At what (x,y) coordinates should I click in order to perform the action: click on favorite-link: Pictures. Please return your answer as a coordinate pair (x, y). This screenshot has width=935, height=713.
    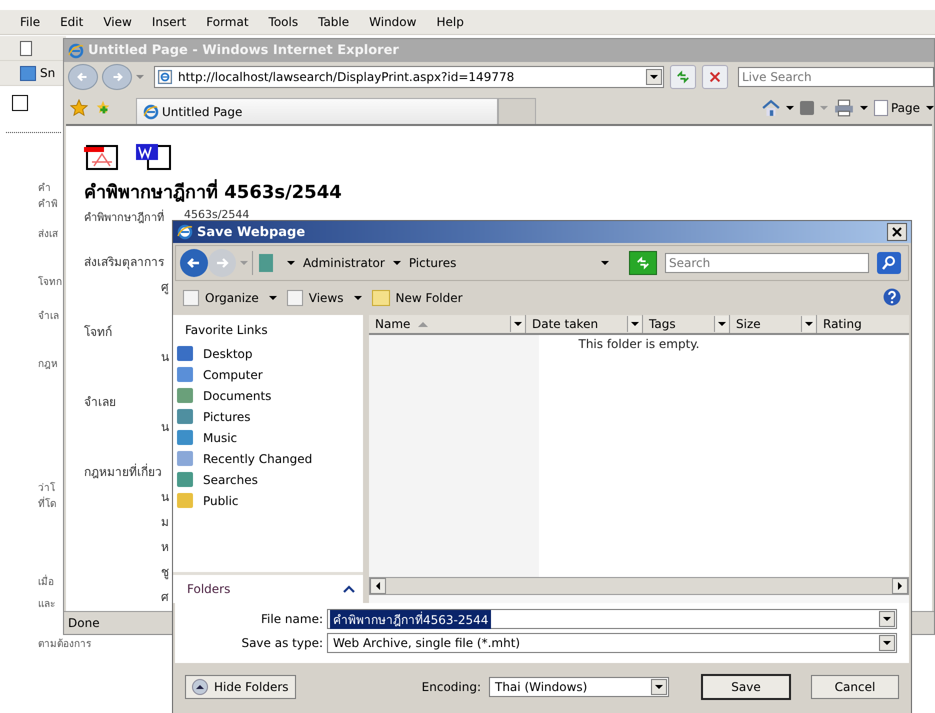
    Looking at the image, I should click on (270, 416).